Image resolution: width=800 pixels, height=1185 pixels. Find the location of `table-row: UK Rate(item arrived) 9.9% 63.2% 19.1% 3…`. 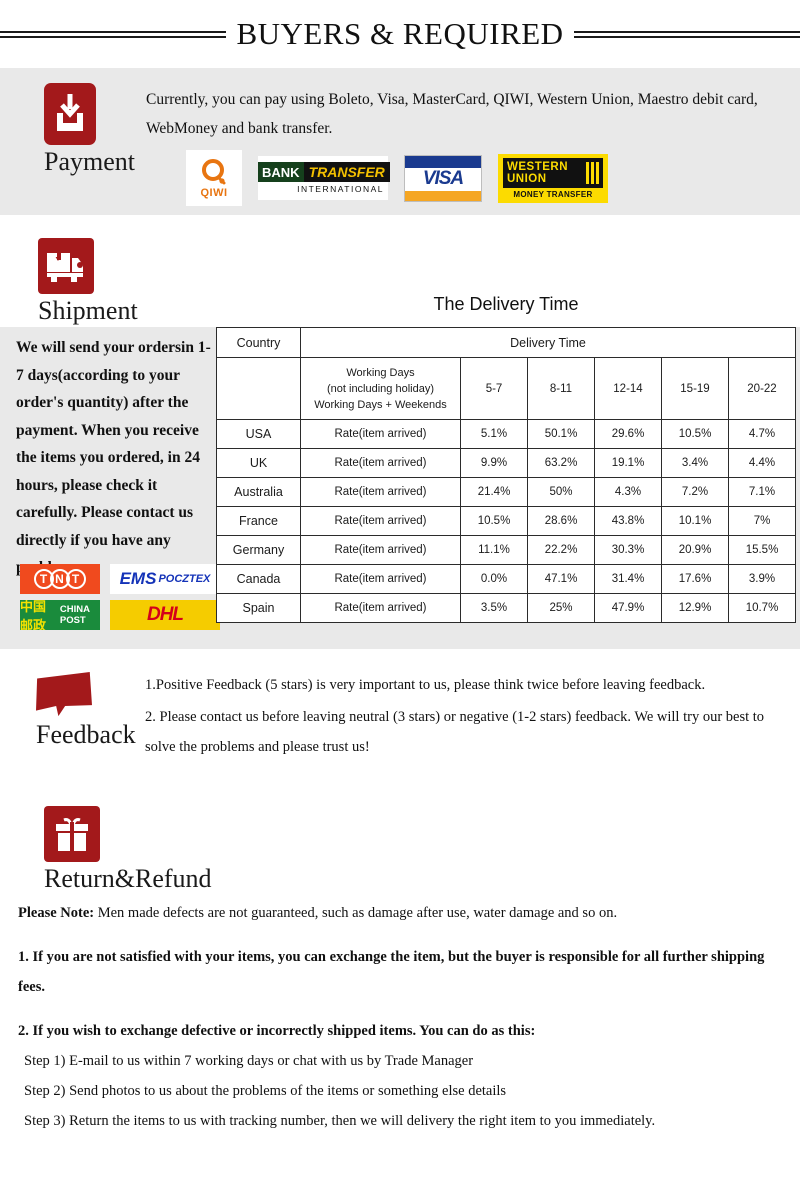

table-row: UK Rate(item arrived) 9.9% 63.2% 19.1% 3… is located at coordinates (506, 463).